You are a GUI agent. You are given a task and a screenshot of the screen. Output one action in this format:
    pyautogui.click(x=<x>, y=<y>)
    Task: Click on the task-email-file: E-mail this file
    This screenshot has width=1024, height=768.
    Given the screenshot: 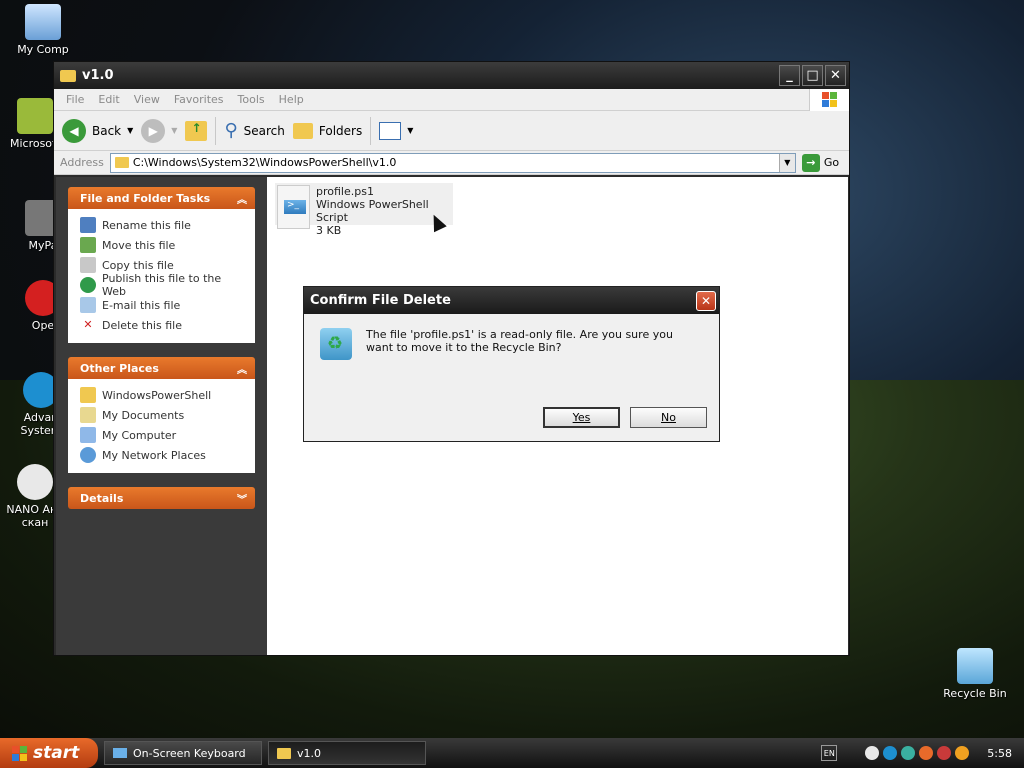 What is the action you would take?
    pyautogui.click(x=161, y=305)
    